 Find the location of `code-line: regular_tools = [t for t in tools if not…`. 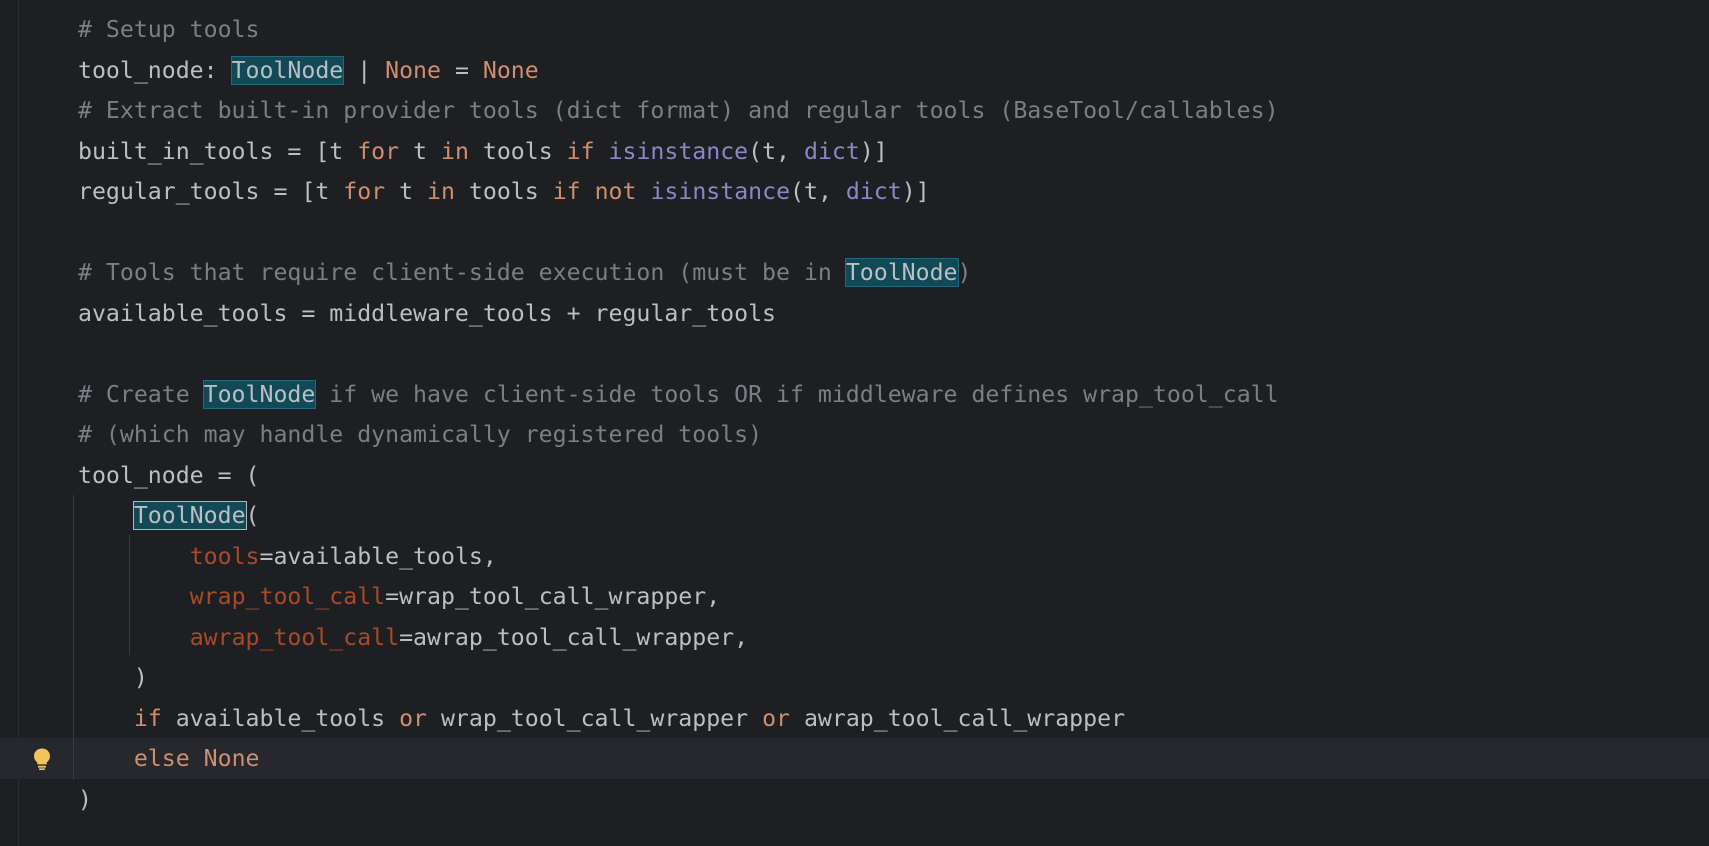

code-line: regular_tools = [t for t in tools if not… is located at coordinates (504, 192).